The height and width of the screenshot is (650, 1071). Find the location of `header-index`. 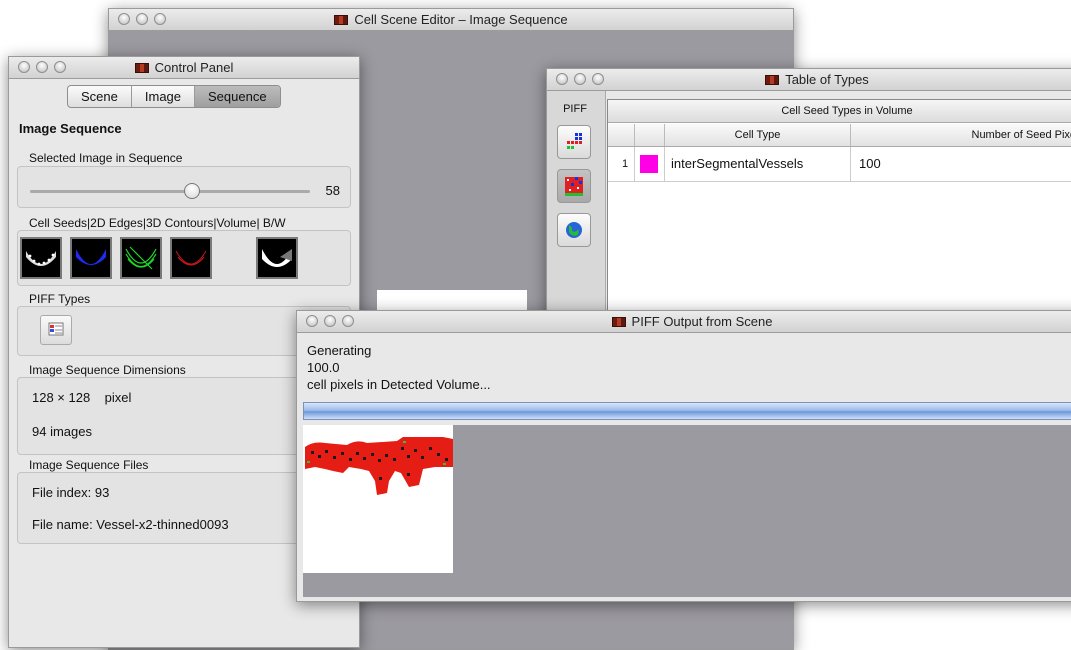

header-index is located at coordinates (625, 135).